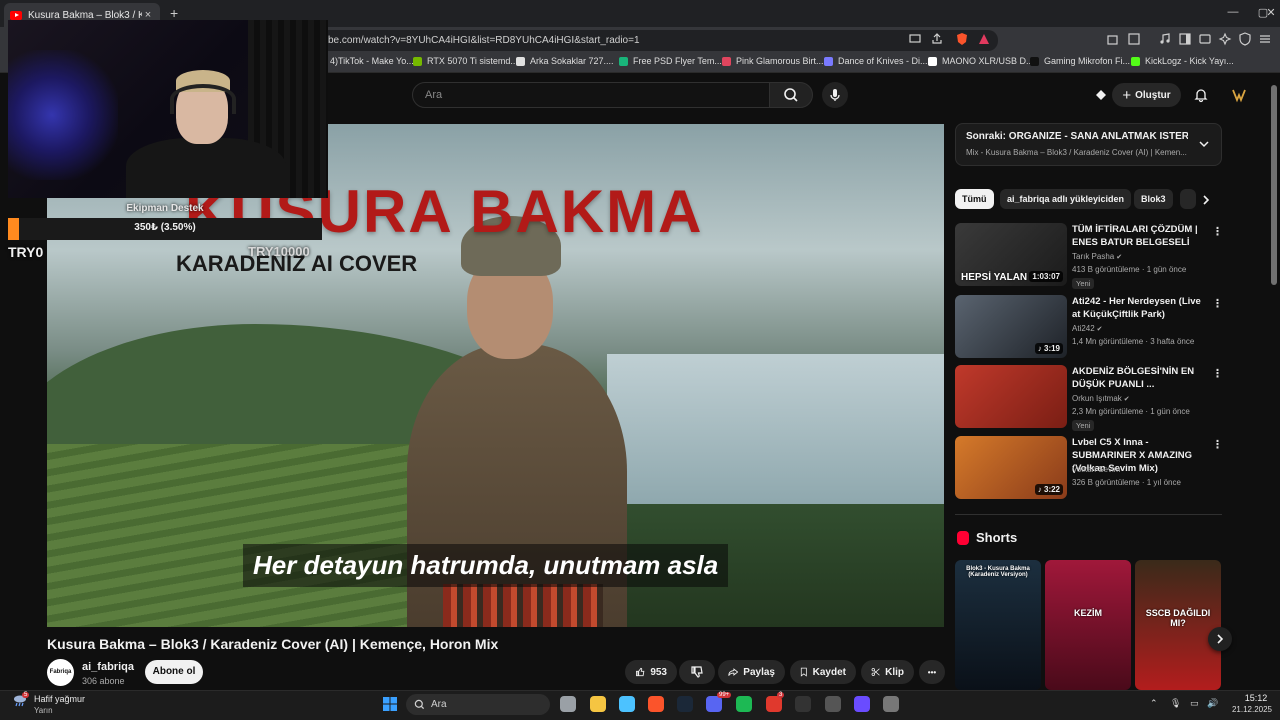  Describe the element at coordinates (744, 704) in the screenshot. I see `spotify-icon` at that location.